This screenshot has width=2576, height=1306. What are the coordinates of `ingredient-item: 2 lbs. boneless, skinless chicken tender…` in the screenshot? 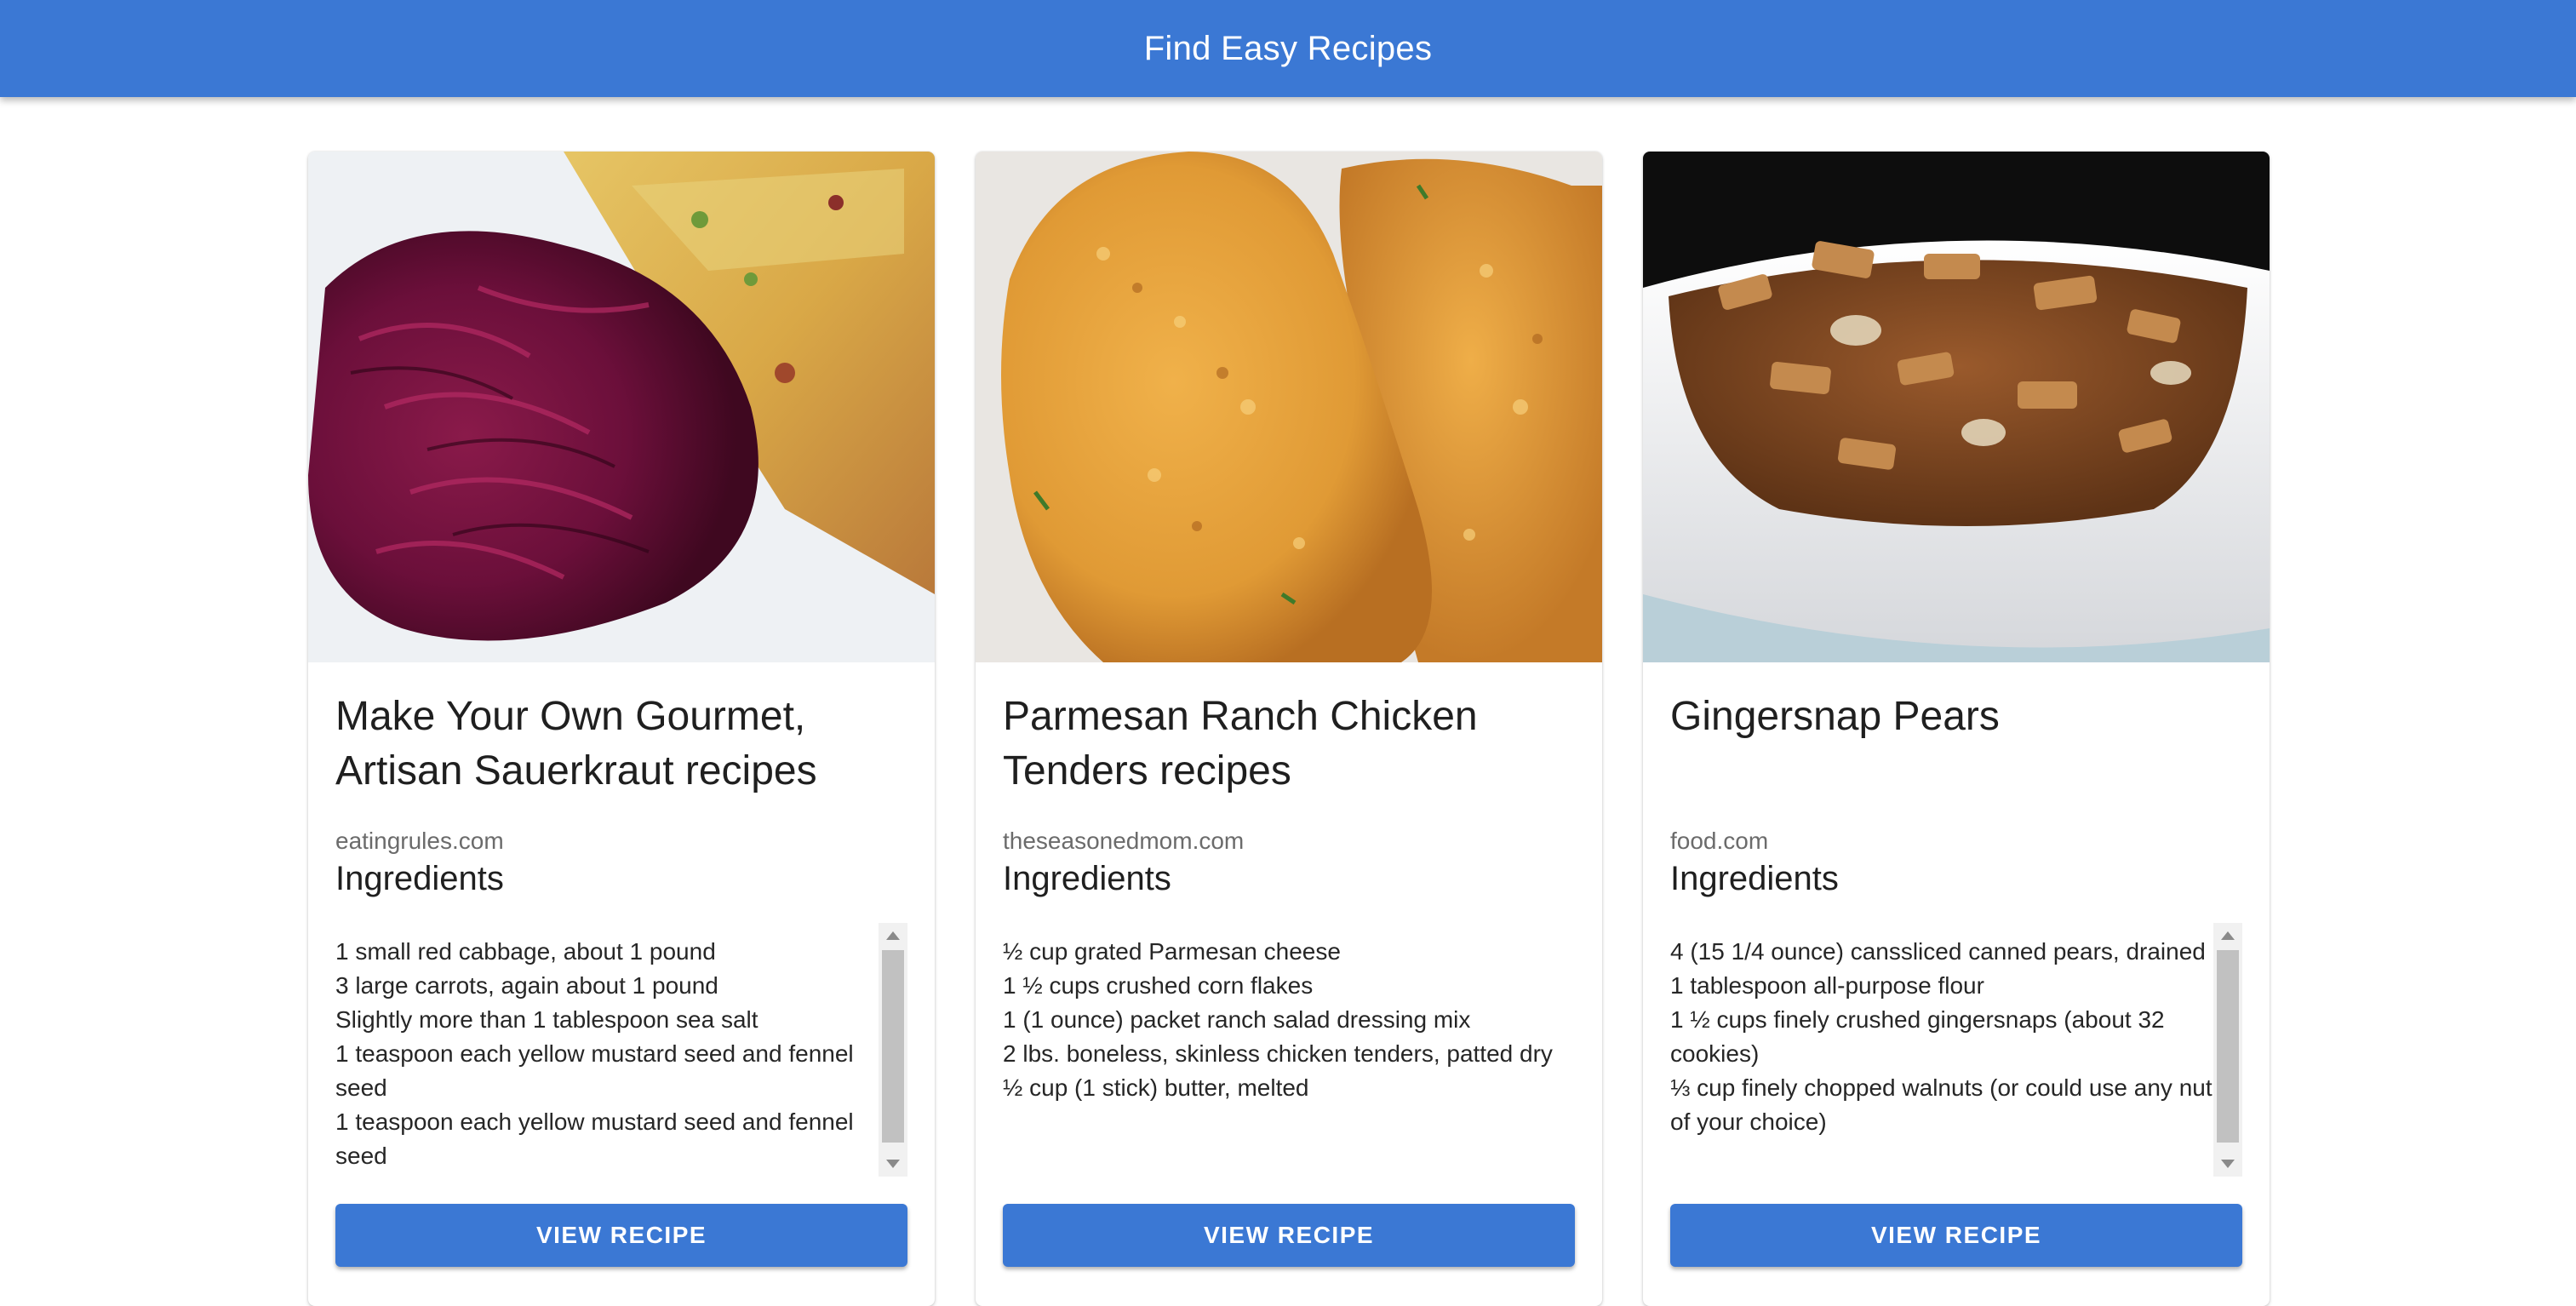 It's located at (1278, 1053).